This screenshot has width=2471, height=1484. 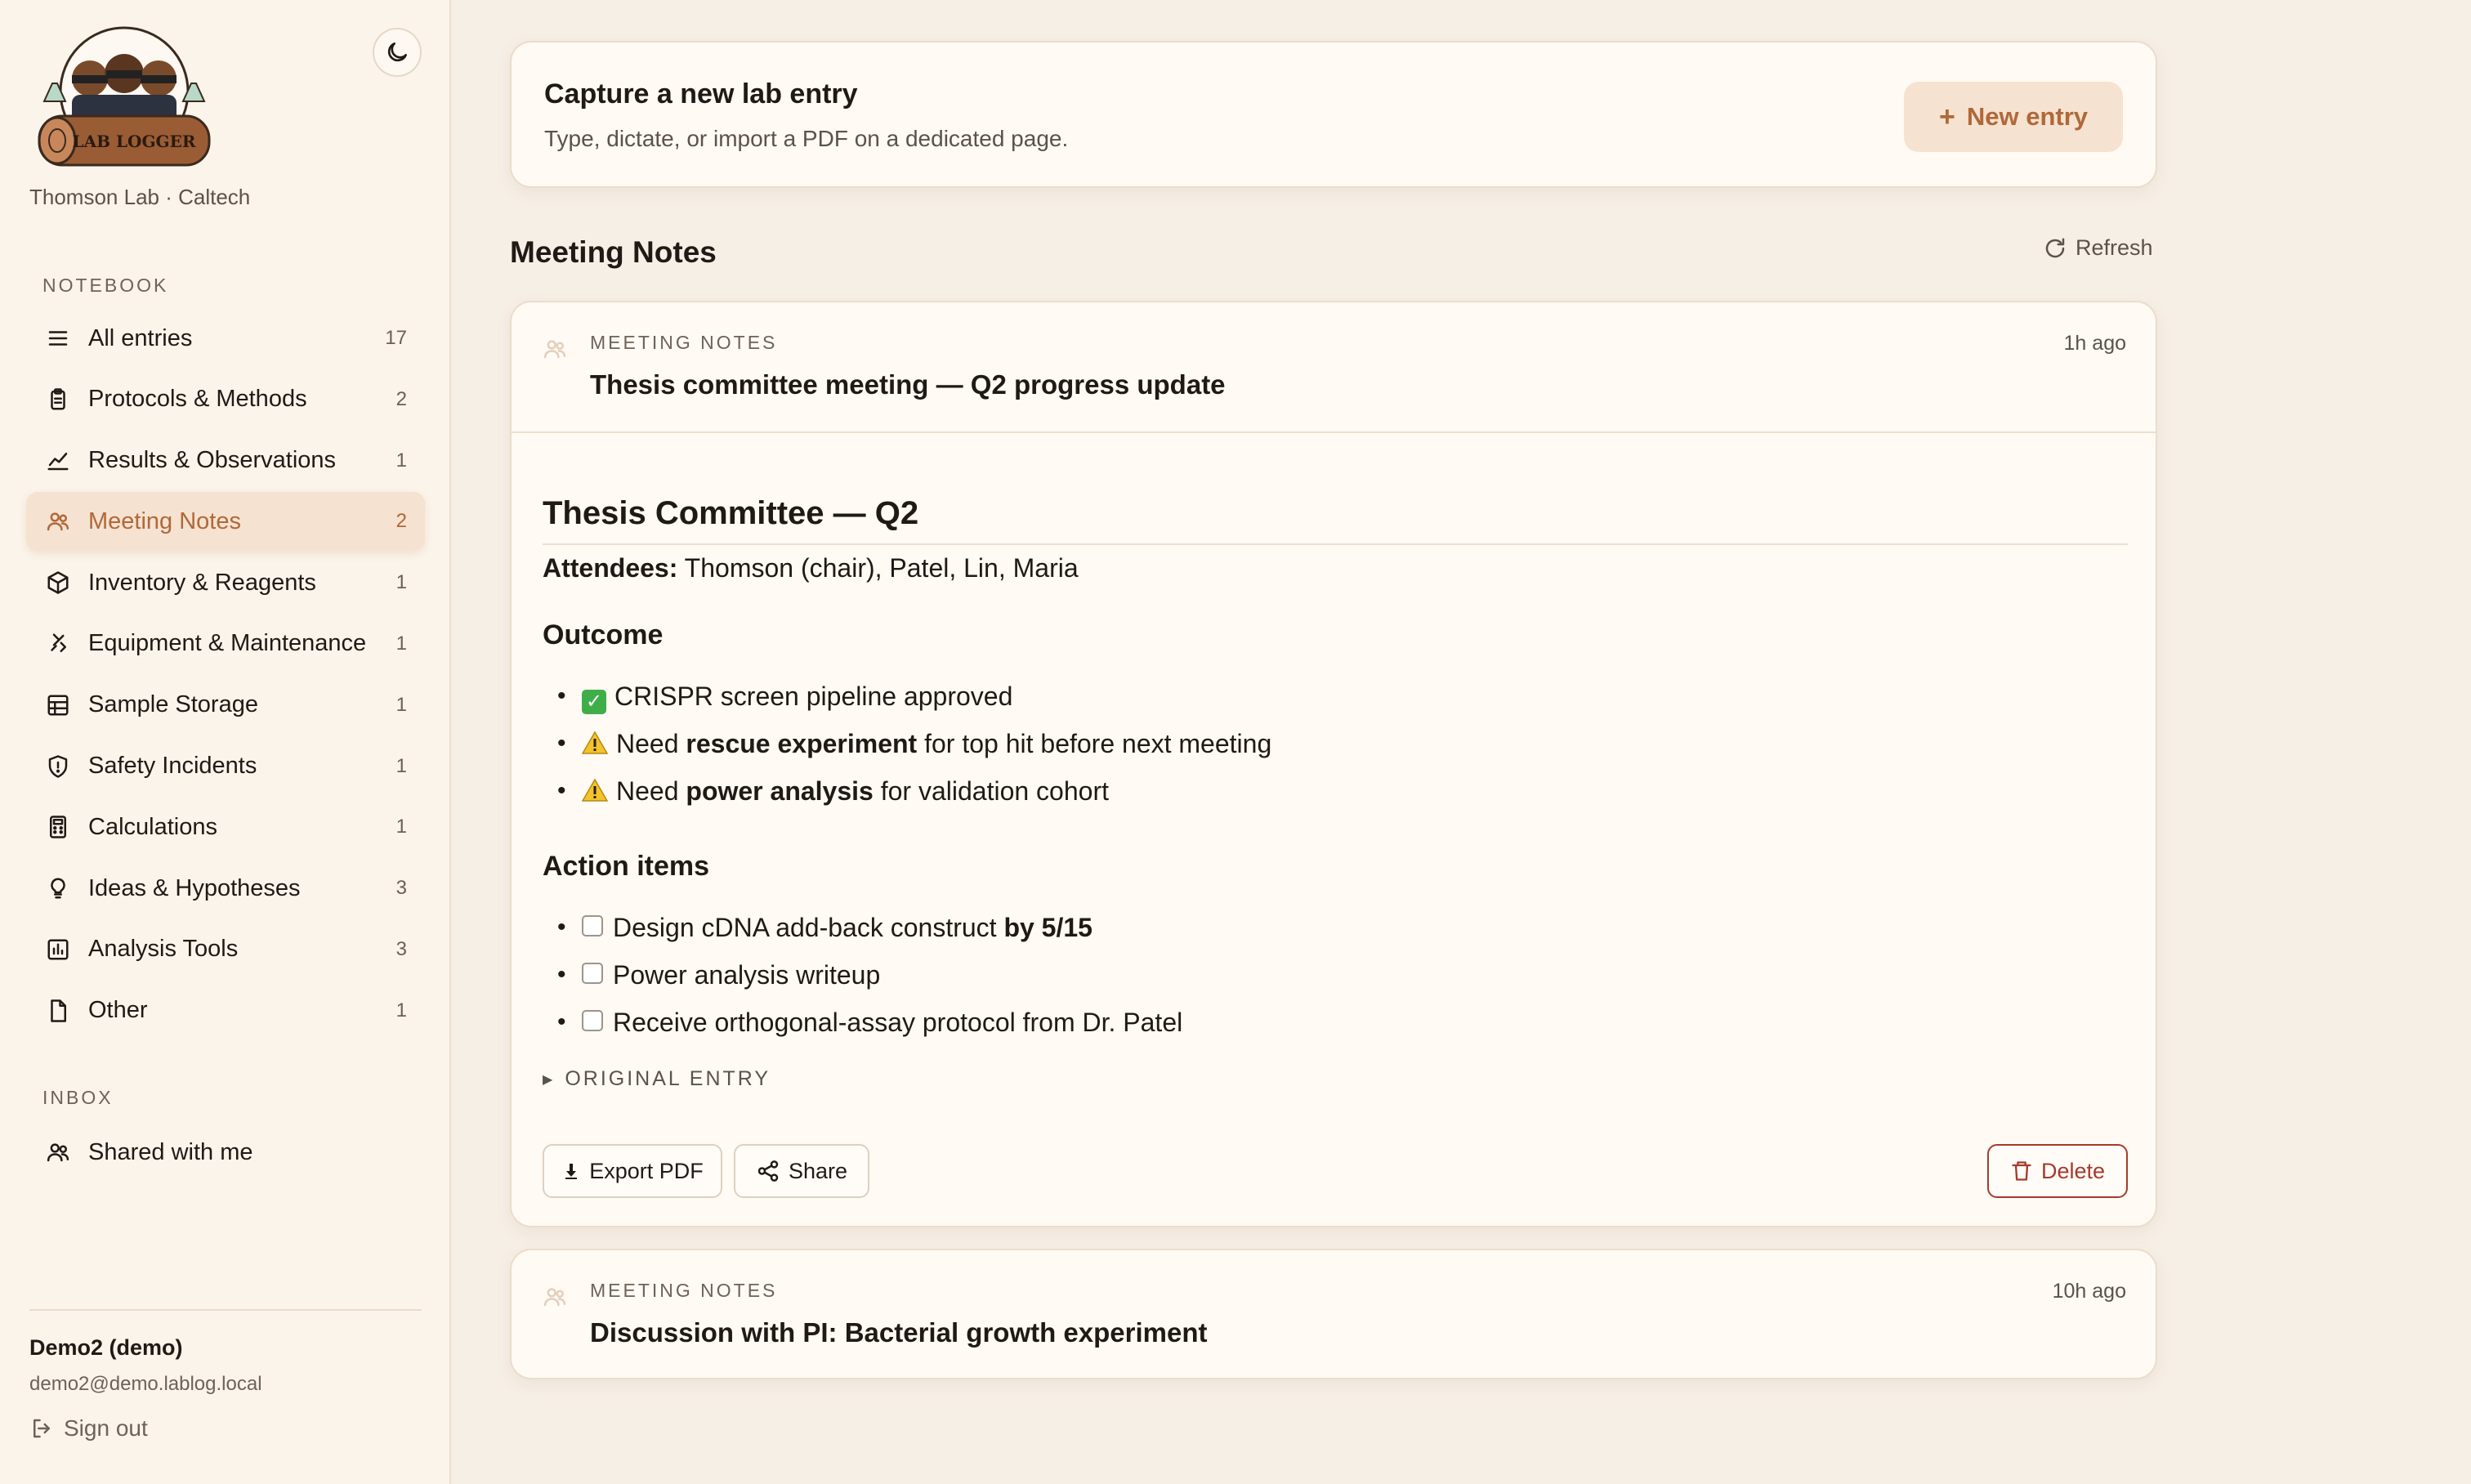 I want to click on sidebar-item-safety: Safety Incidents 1, so click(x=225, y=766).